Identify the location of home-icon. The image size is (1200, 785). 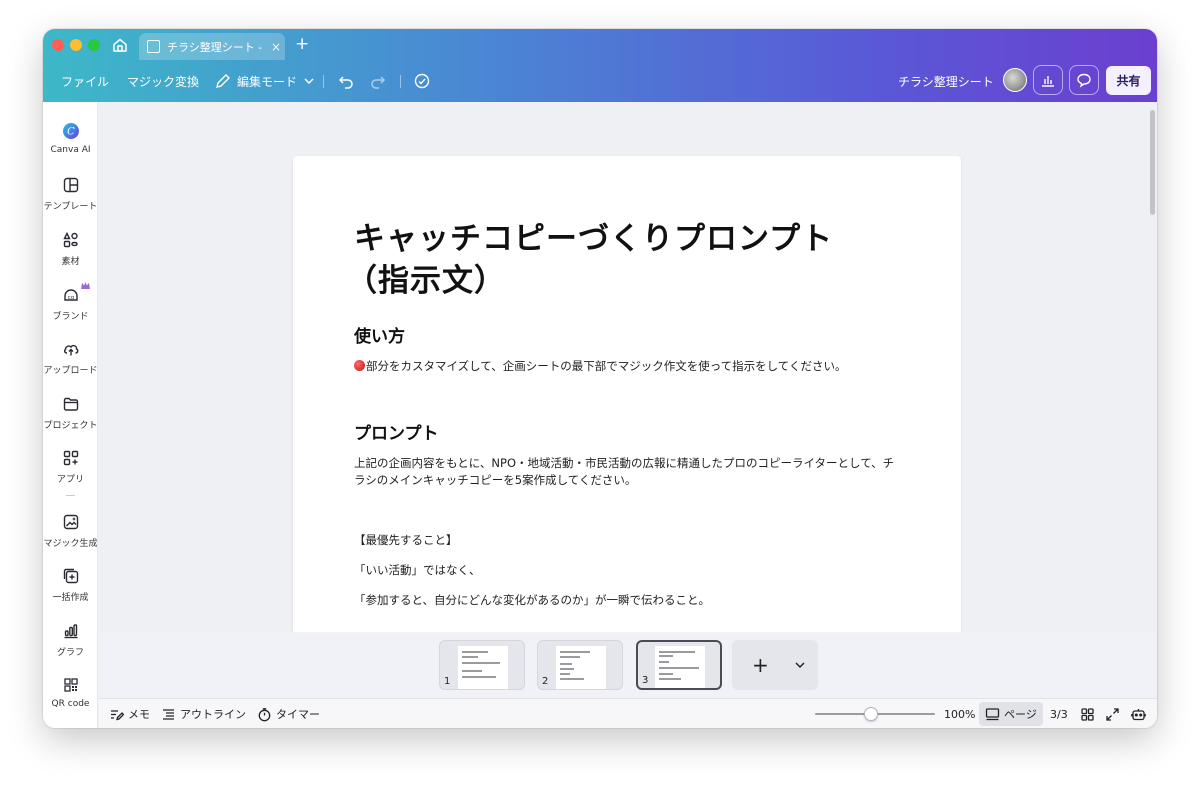
(120, 45).